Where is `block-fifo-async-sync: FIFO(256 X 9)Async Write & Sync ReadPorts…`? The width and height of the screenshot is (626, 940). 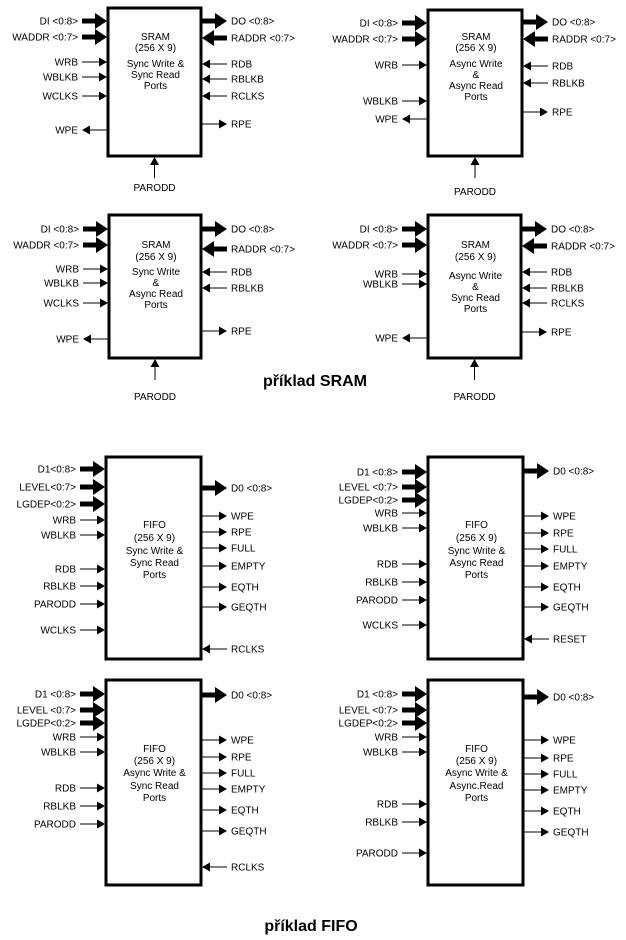
block-fifo-async-sync: FIFO(256 X 9)Async Write & Sync ReadPorts… is located at coordinates (144, 782).